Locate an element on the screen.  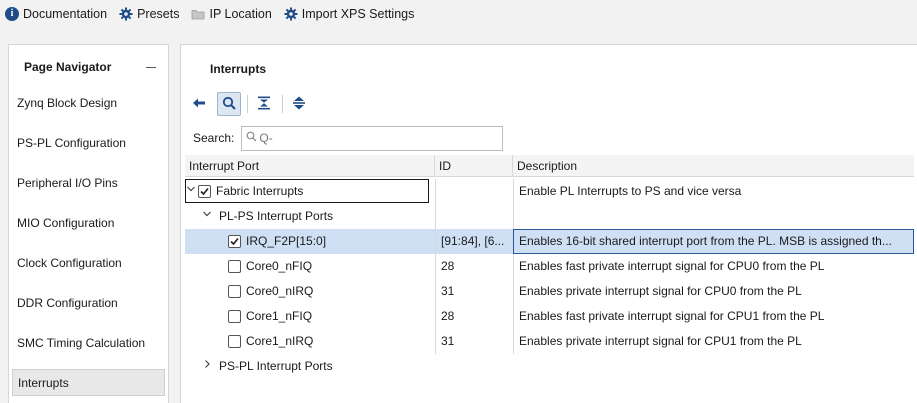
nav-item-clock-configuration: Clock Configuration is located at coordinates (88, 262).